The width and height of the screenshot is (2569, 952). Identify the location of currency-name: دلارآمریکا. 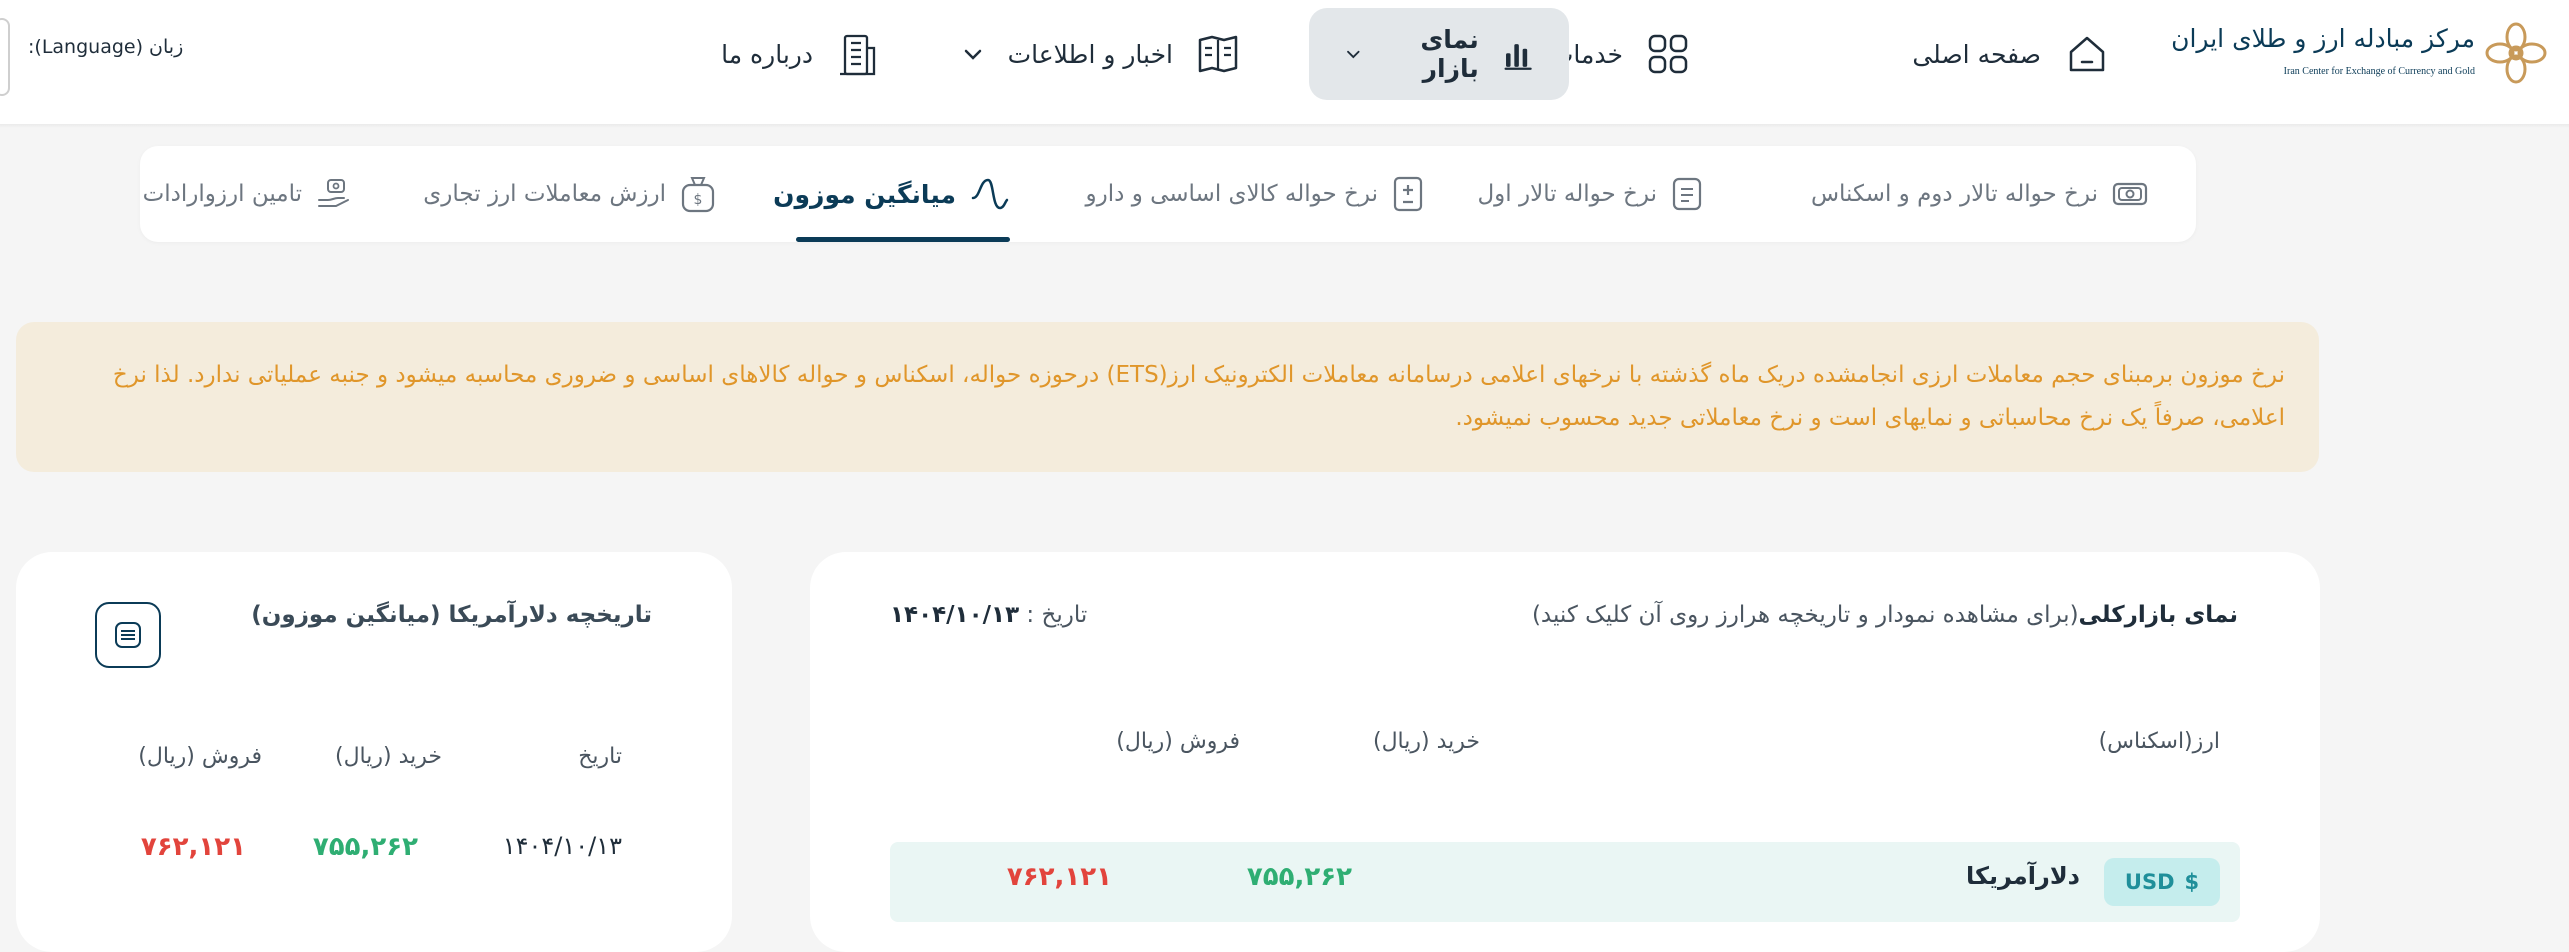
(2023, 876).